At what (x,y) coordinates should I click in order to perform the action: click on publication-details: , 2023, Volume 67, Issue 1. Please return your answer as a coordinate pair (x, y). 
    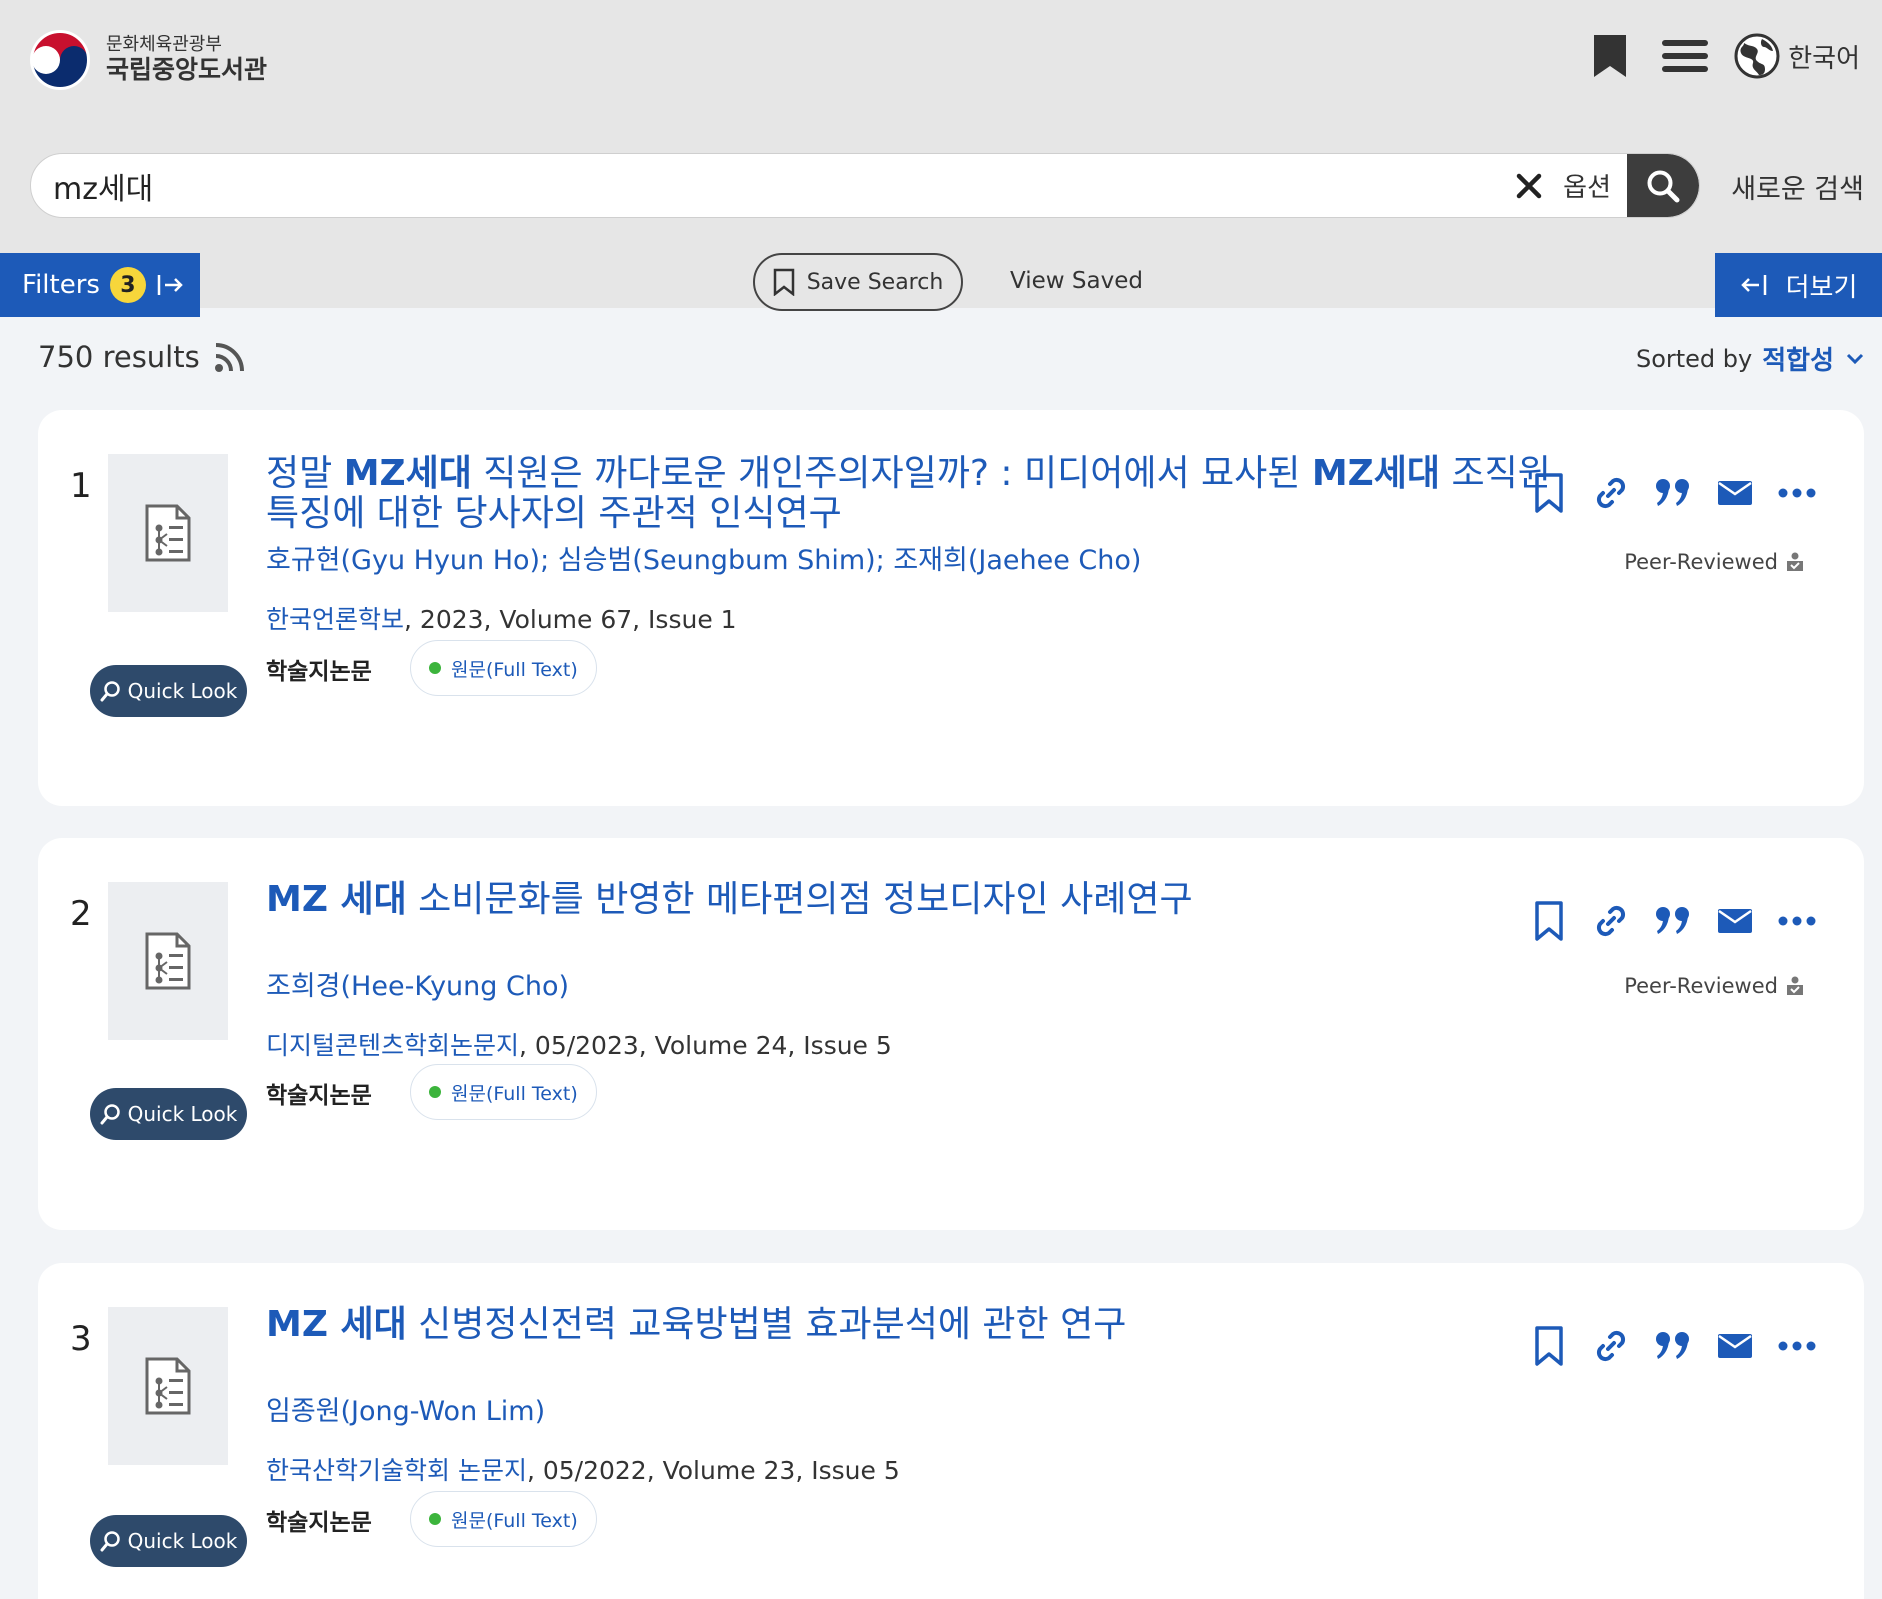
    Looking at the image, I should click on (570, 619).